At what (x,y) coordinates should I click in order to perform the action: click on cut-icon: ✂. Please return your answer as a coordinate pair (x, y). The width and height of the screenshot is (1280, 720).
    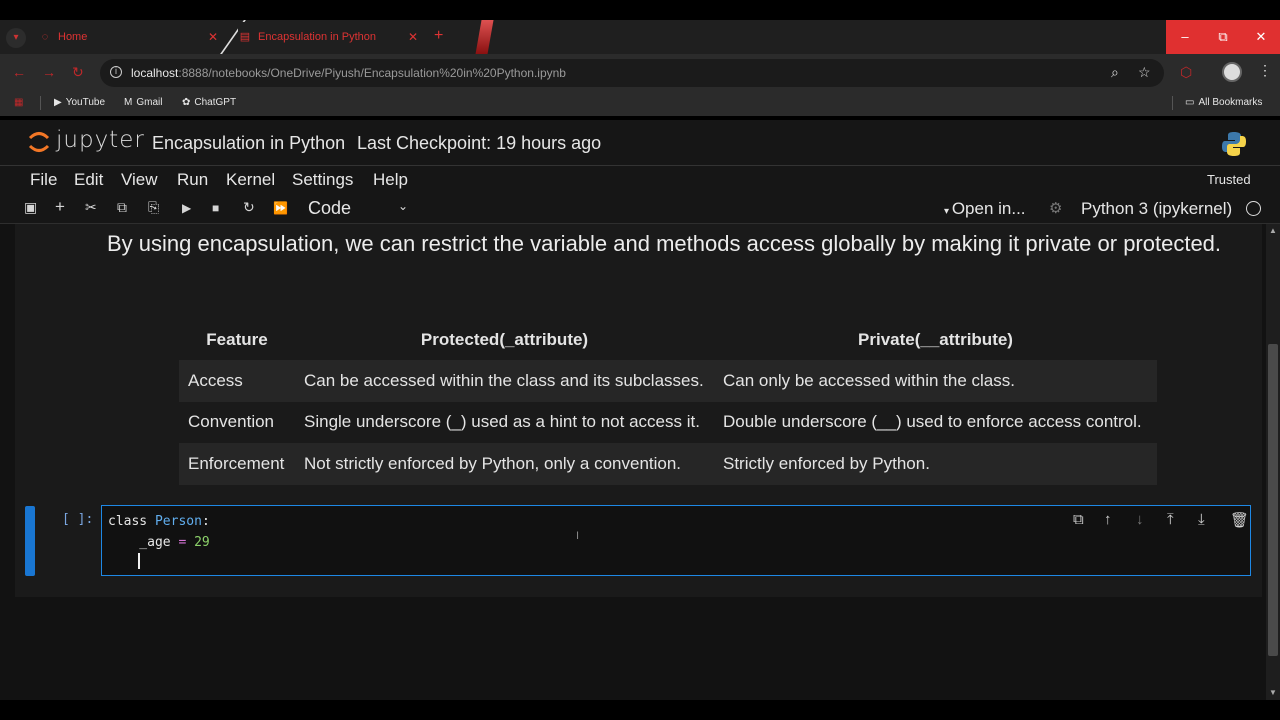
    Looking at the image, I should click on (91, 207).